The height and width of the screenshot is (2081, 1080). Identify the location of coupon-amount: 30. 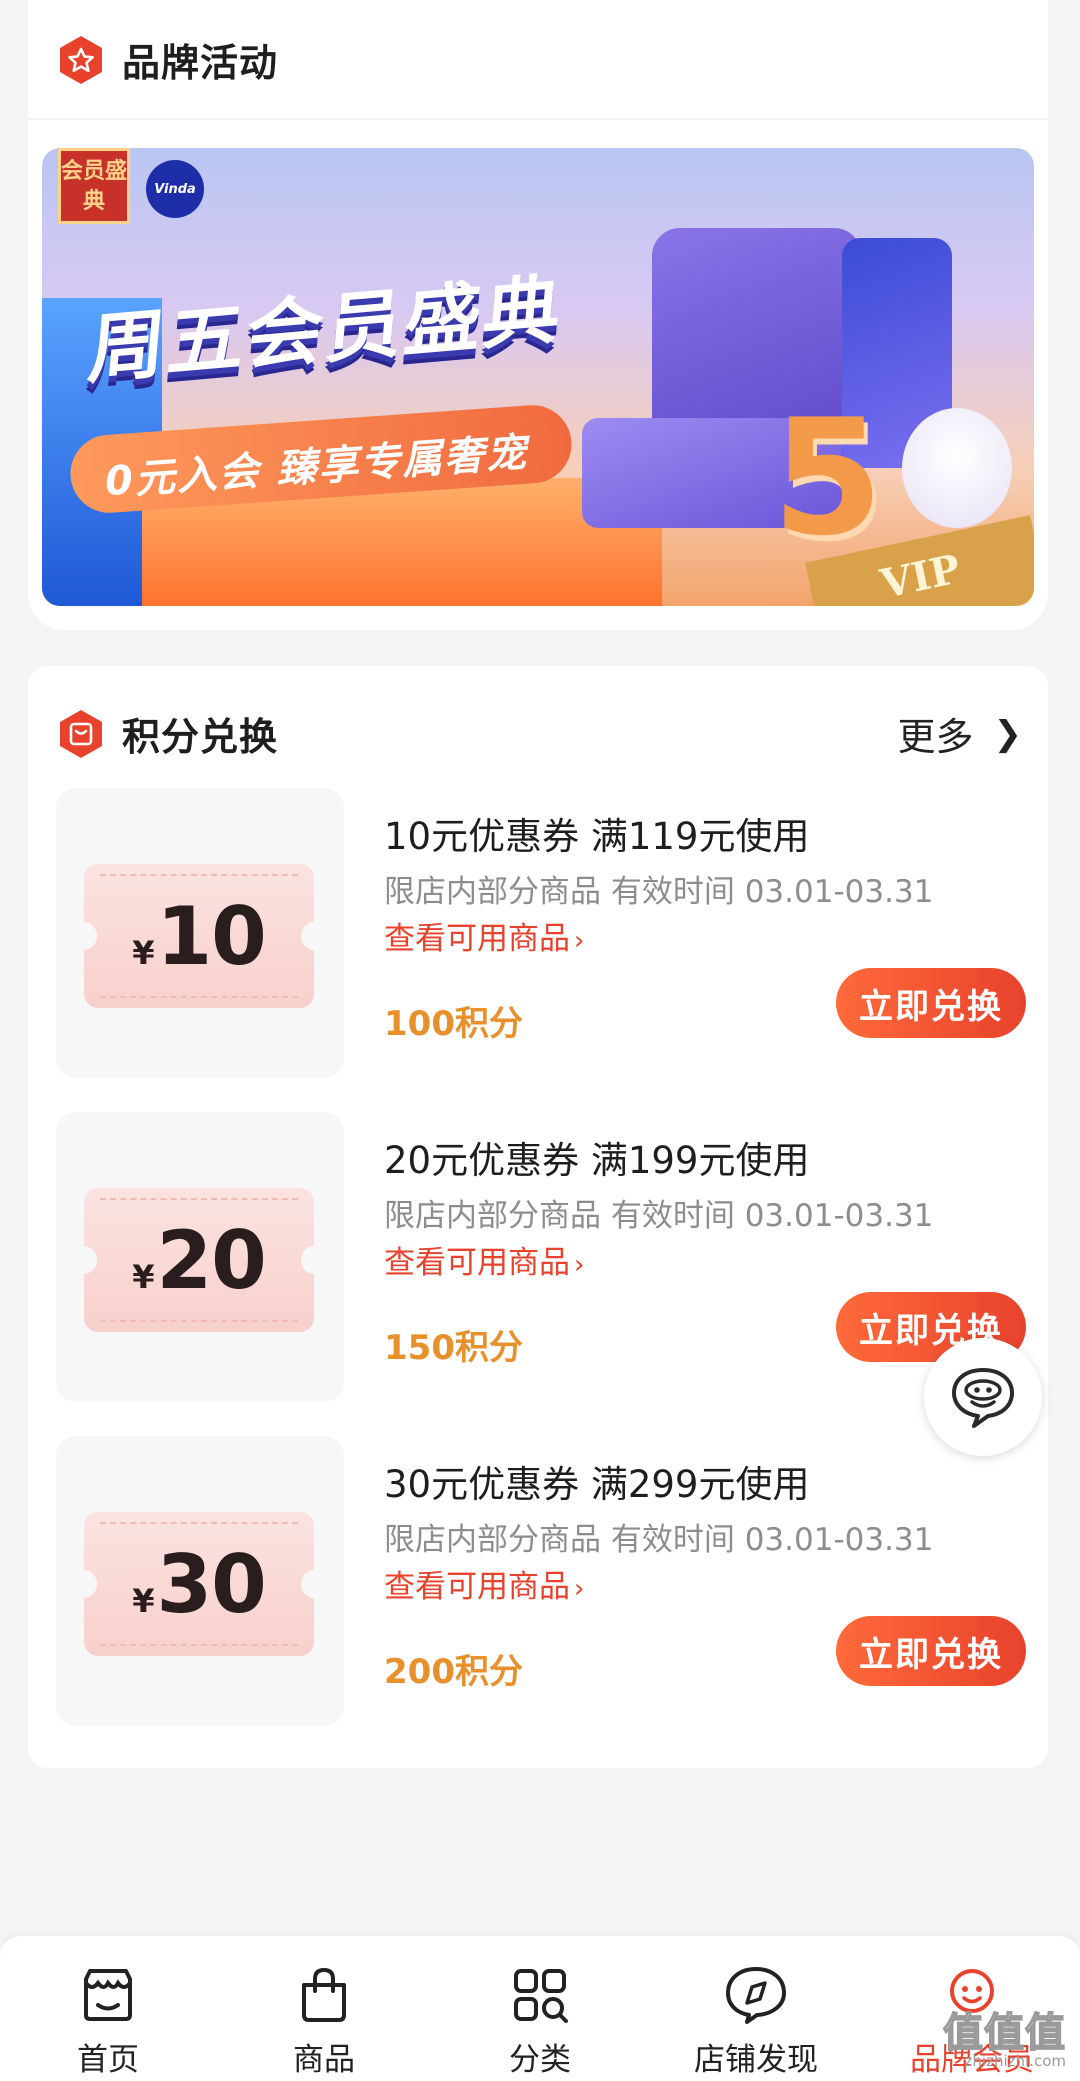
(211, 1584).